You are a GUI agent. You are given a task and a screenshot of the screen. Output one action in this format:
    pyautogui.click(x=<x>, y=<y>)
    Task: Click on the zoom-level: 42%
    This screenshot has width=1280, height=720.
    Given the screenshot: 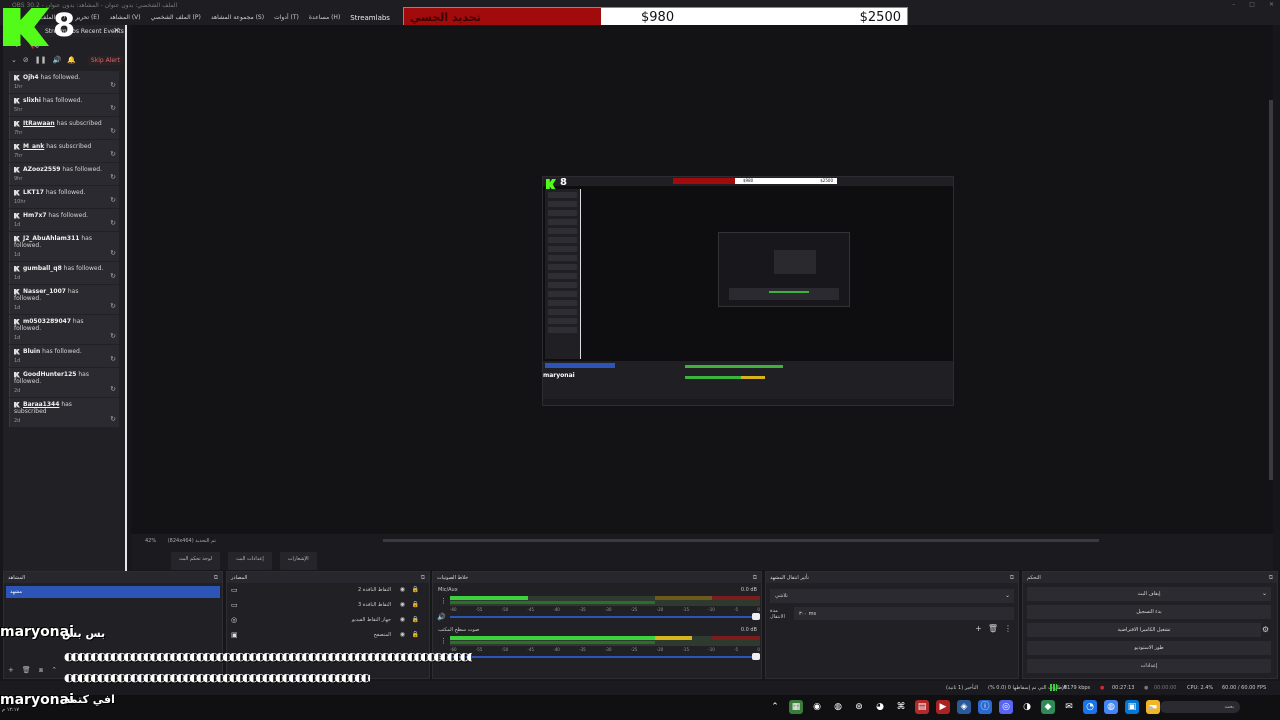 What is the action you would take?
    pyautogui.click(x=150, y=541)
    